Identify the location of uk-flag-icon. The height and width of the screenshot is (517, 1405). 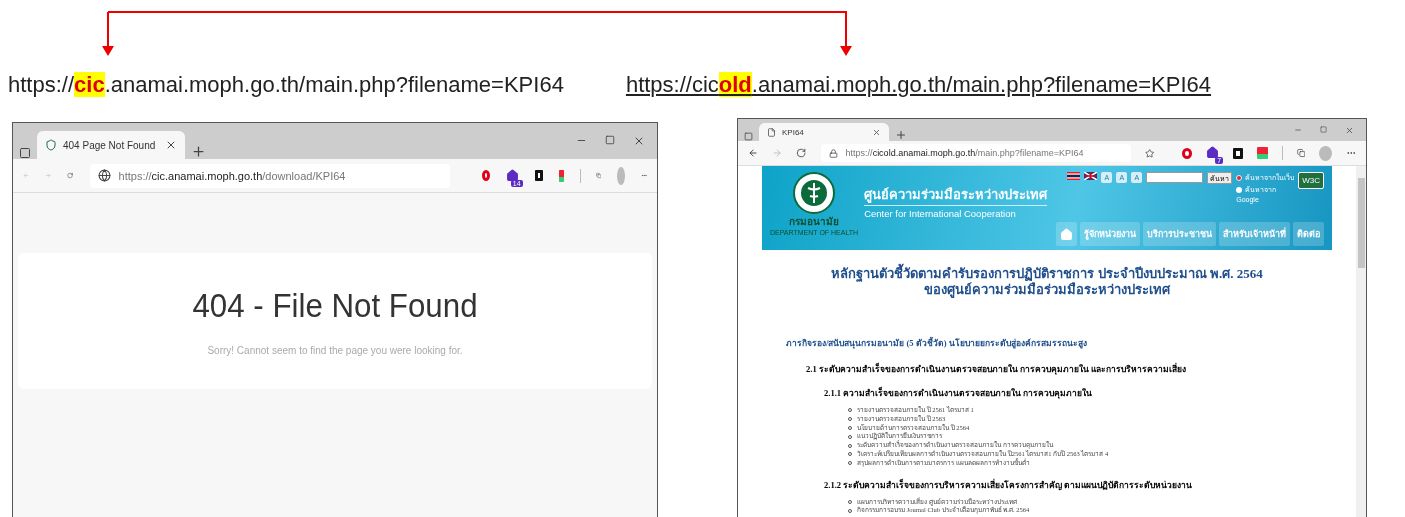
(1091, 176).